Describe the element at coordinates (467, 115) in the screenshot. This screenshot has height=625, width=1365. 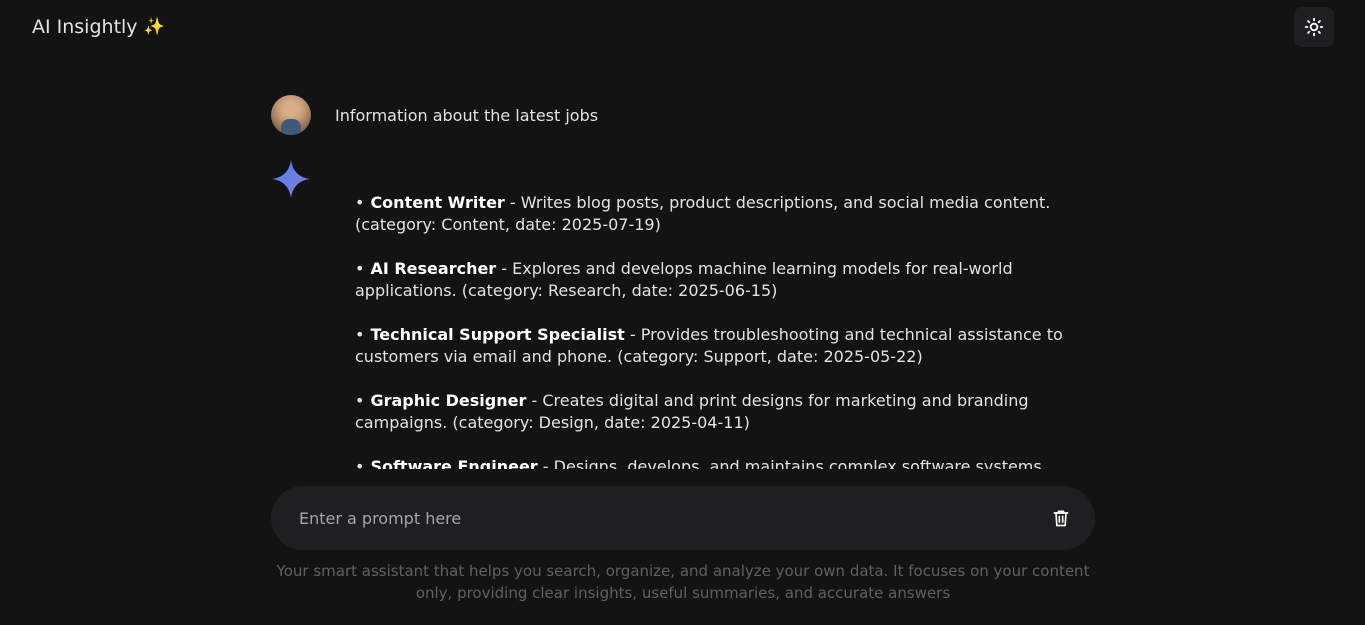
I see `user-message: Information about the latest jobs` at that location.